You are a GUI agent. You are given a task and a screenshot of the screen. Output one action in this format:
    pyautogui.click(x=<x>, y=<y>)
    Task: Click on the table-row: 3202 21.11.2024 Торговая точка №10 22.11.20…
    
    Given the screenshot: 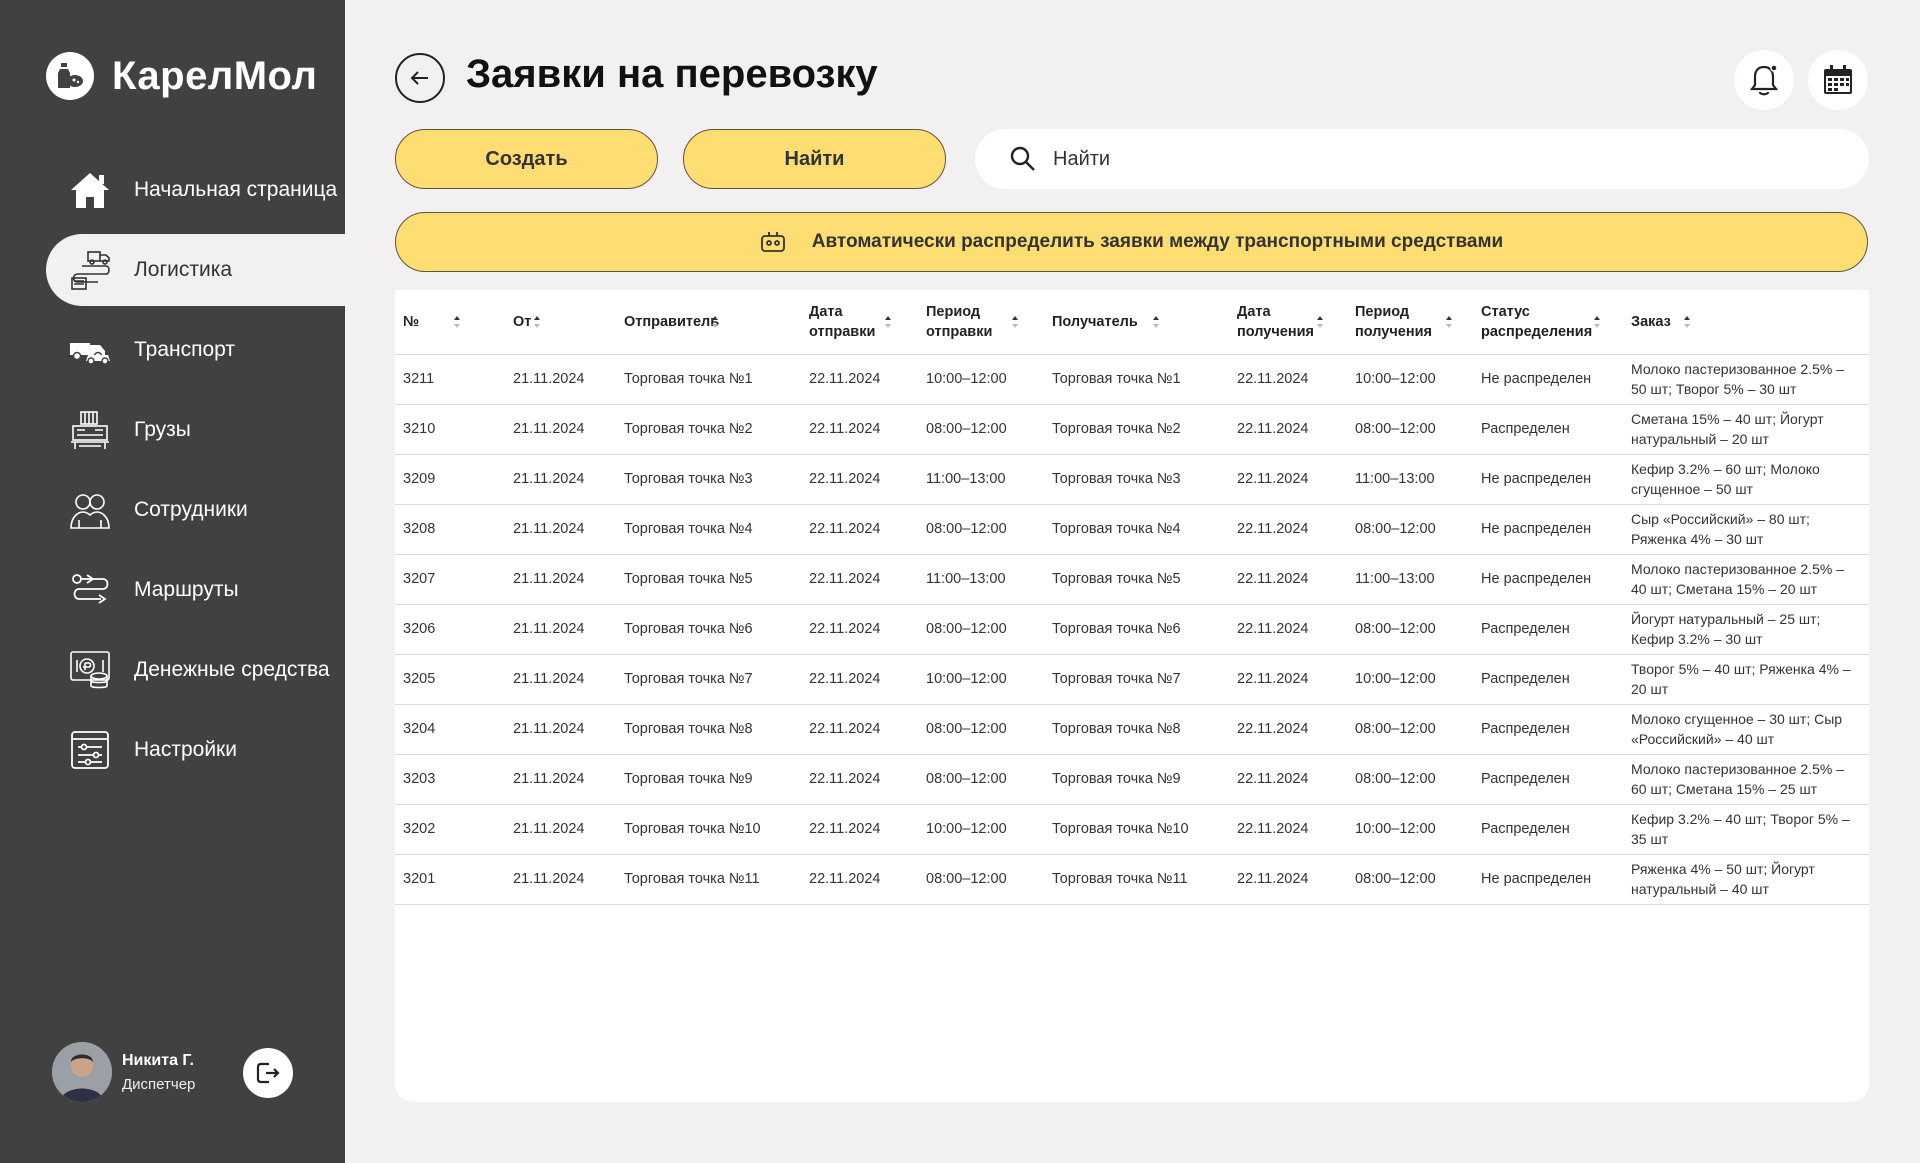 What is the action you would take?
    pyautogui.click(x=1132, y=829)
    